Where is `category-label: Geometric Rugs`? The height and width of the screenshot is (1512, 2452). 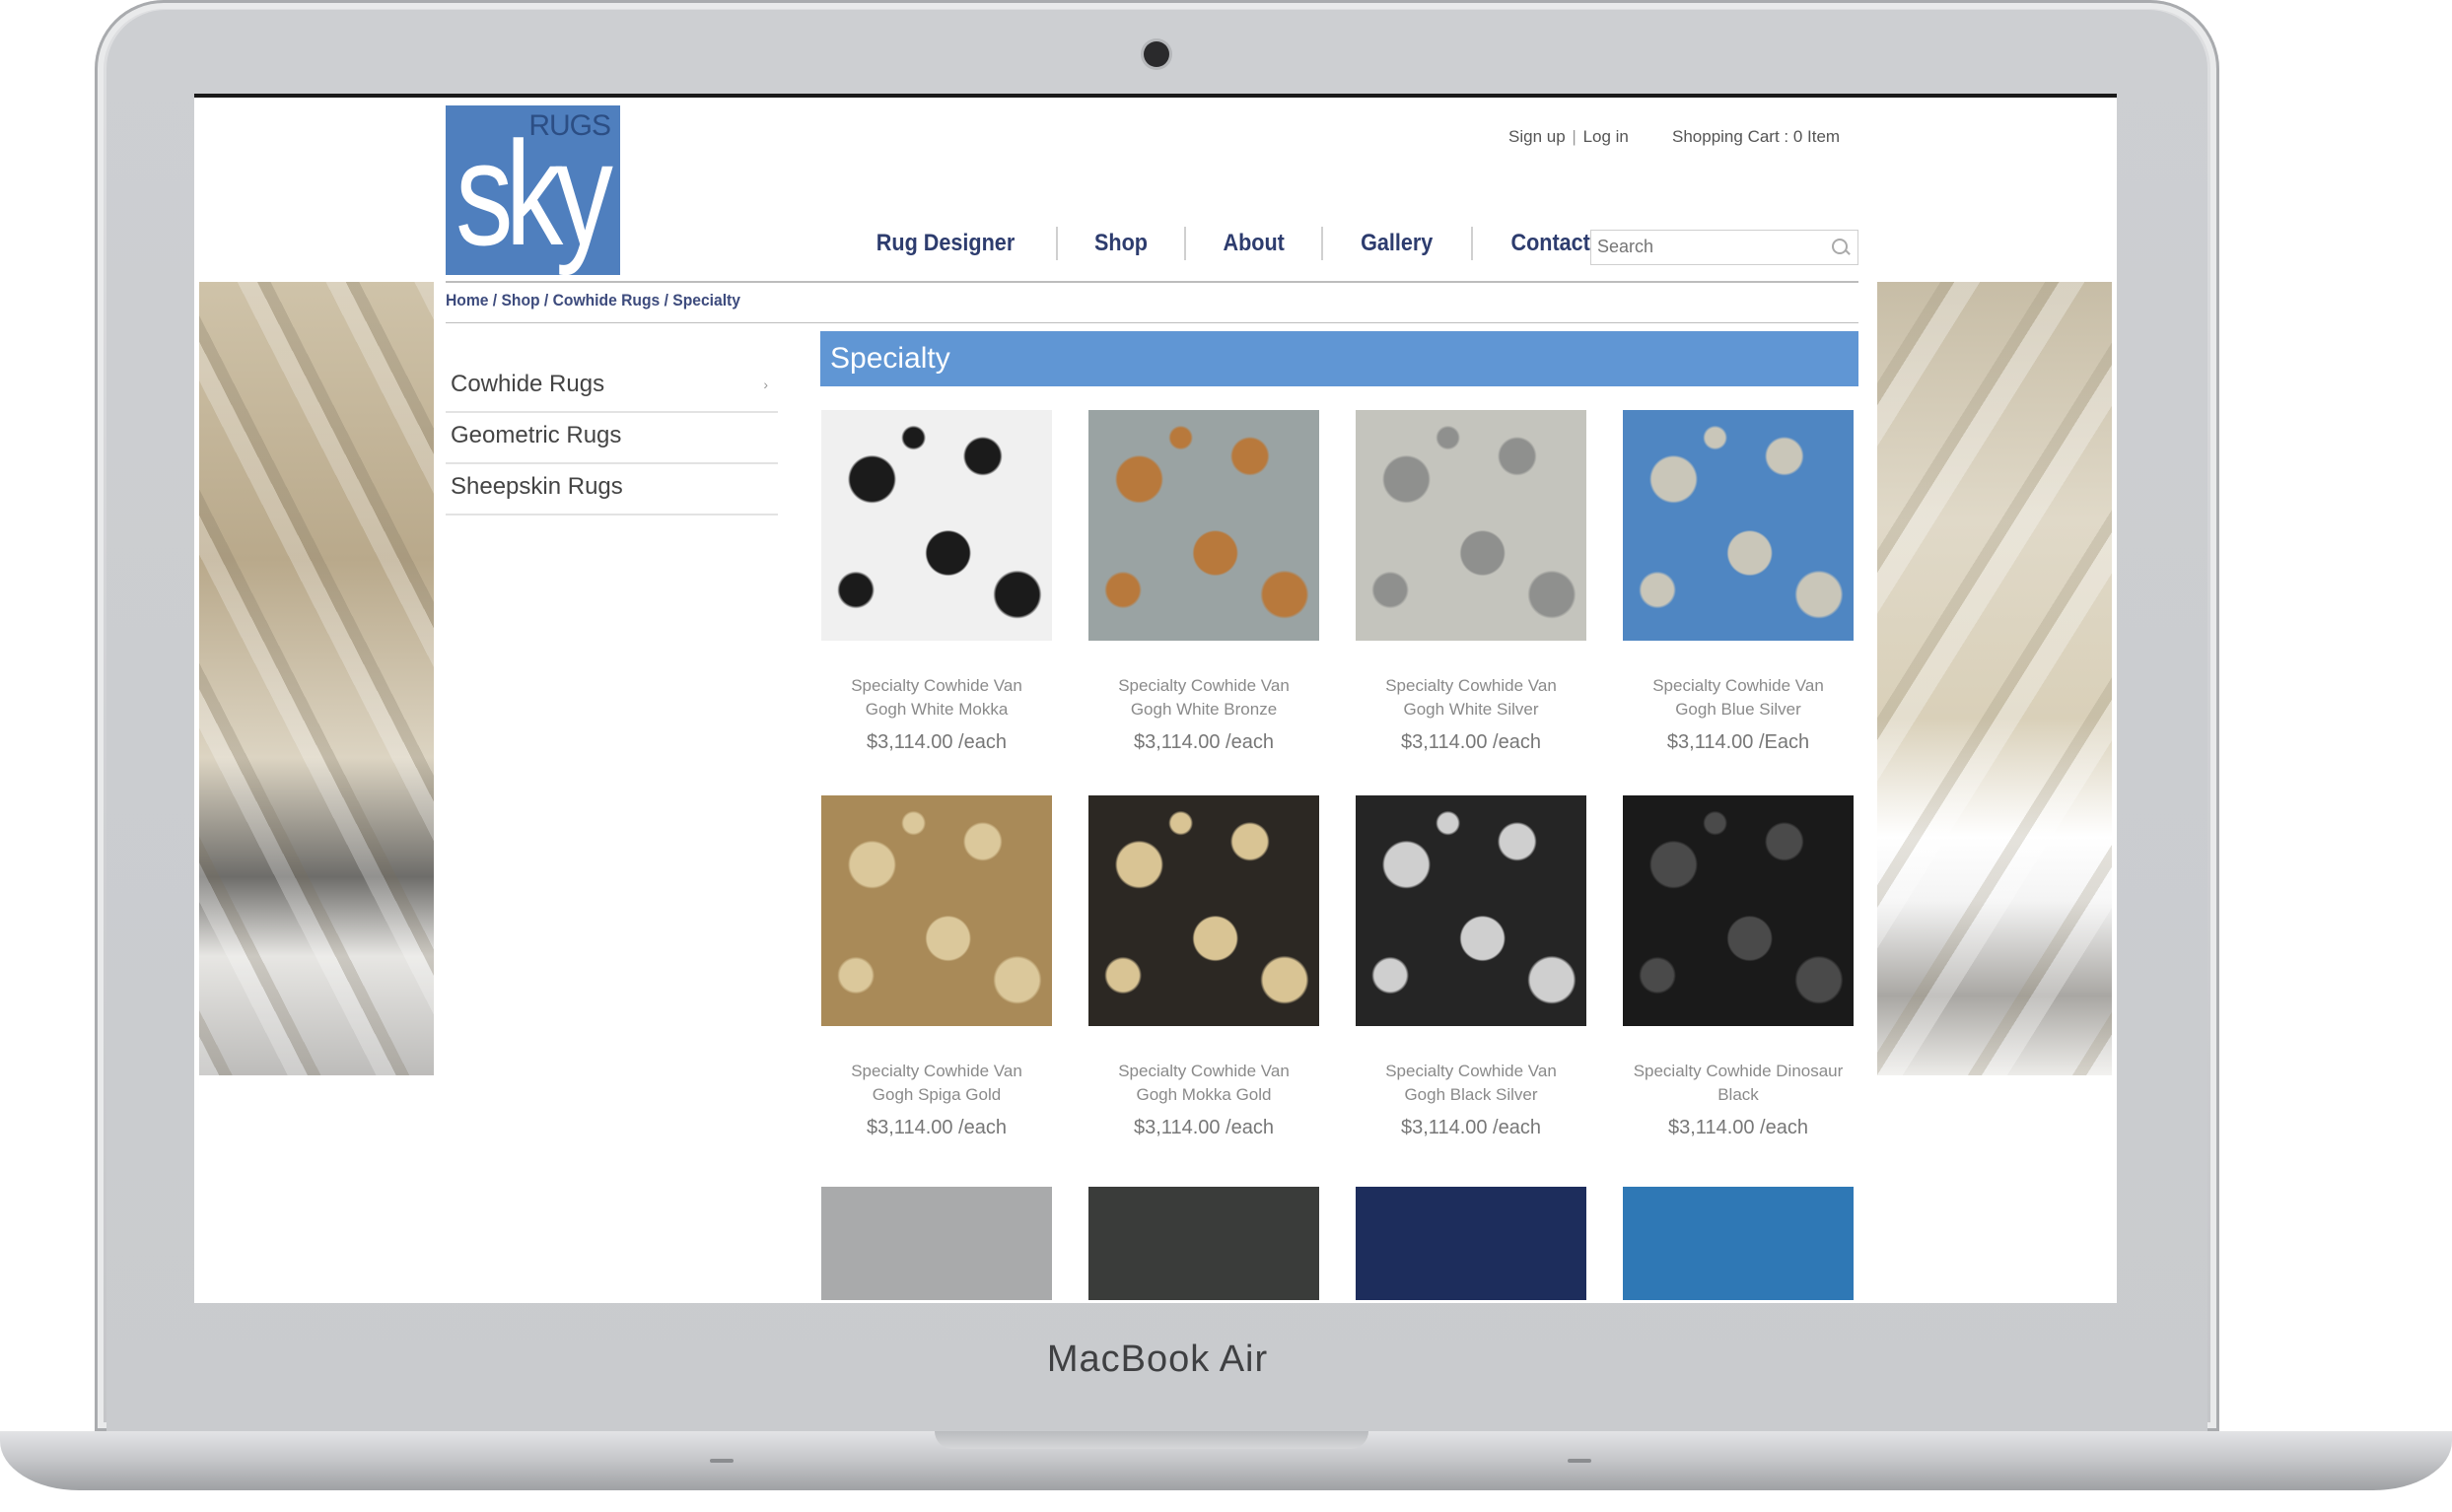 category-label: Geometric Rugs is located at coordinates (536, 435).